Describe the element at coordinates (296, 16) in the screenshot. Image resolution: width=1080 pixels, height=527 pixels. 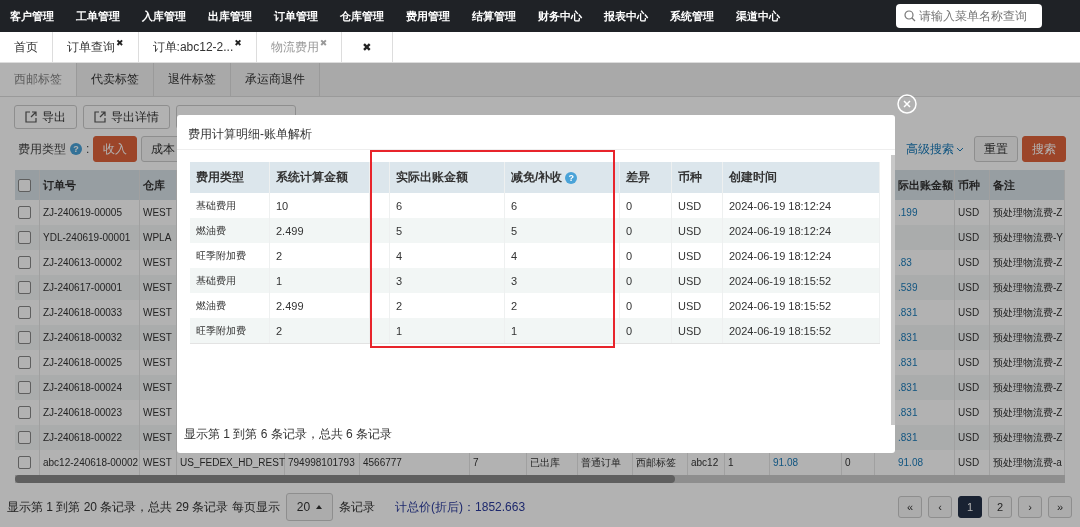
I see `nav-menu-item: 订单管理` at that location.